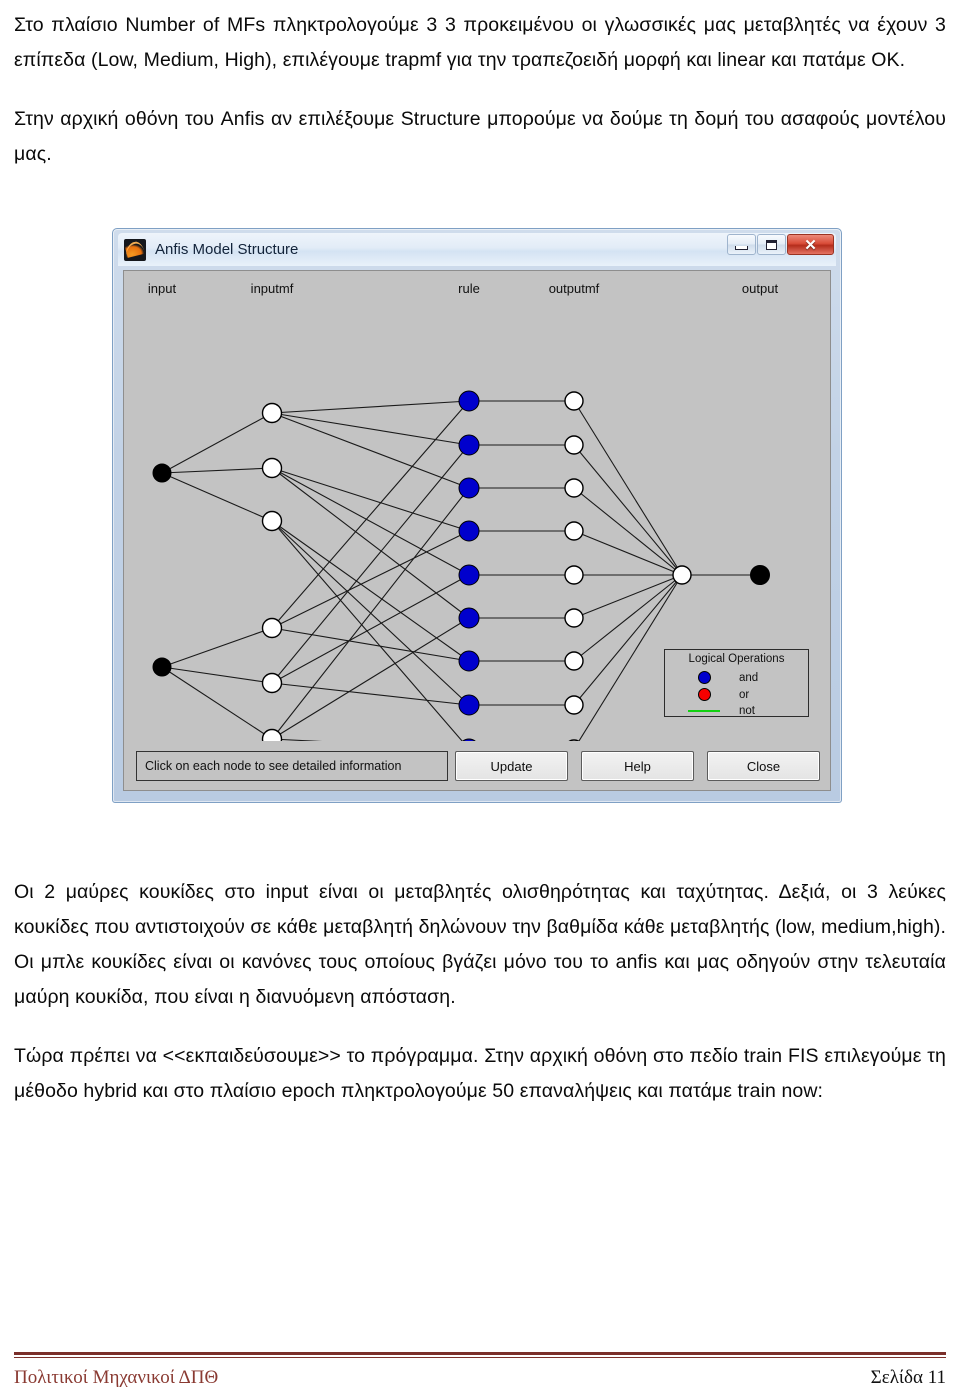 This screenshot has width=960, height=1399. I want to click on legend-swatch-or, so click(704, 694).